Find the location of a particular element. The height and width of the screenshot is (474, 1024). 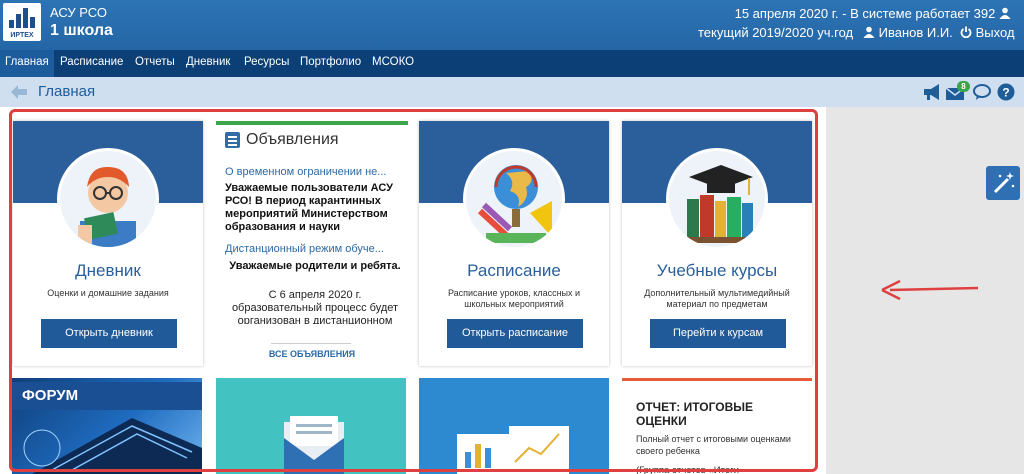

user-icon is located at coordinates (869, 32).